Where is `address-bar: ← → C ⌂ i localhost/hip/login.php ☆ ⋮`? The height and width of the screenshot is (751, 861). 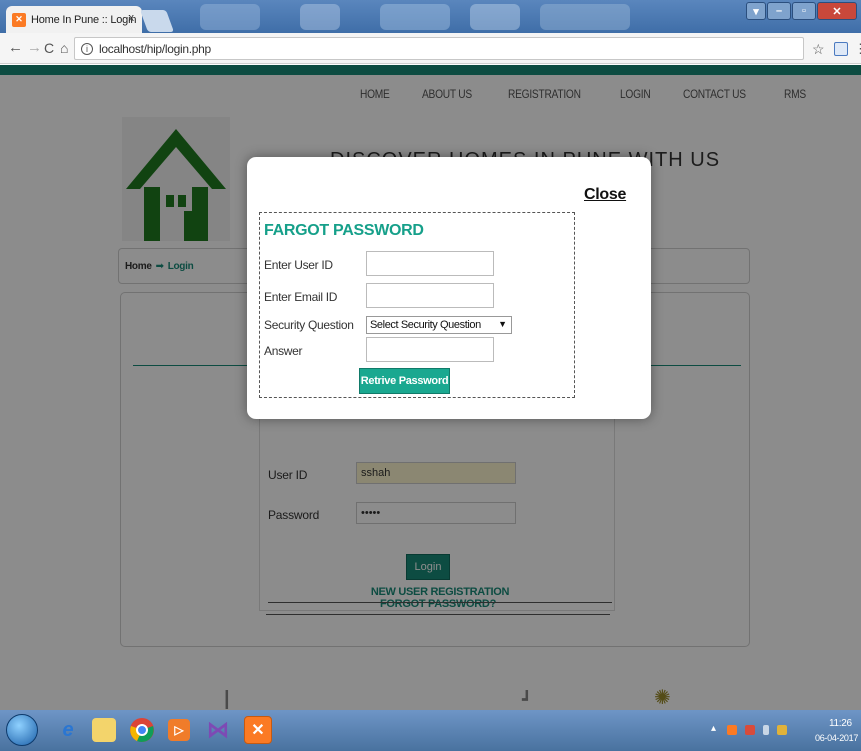 address-bar: ← → C ⌂ i localhost/hip/login.php ☆ ⋮ is located at coordinates (430, 48).